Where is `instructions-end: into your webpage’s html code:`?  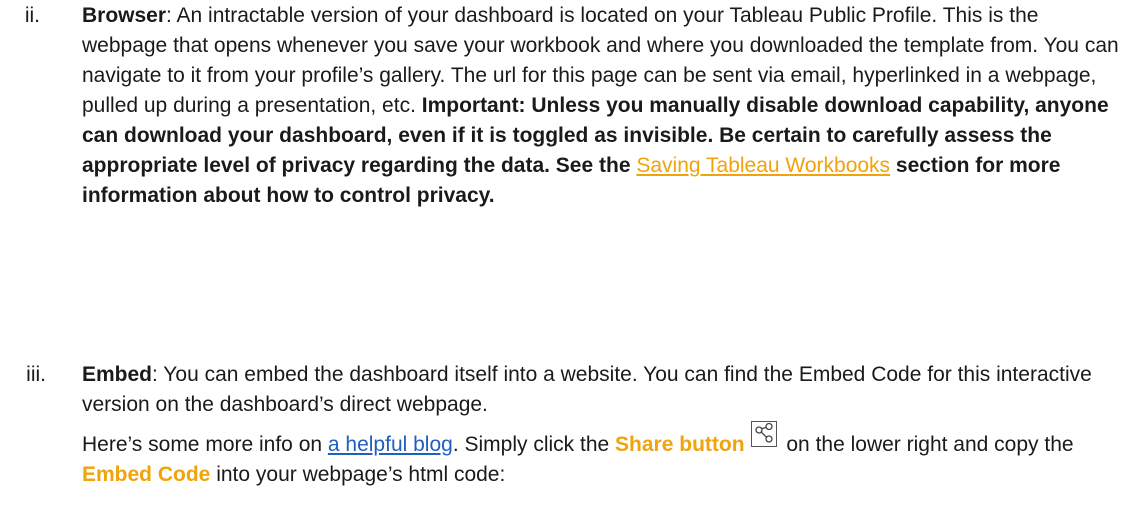 instructions-end: into your webpage’s html code: is located at coordinates (358, 474).